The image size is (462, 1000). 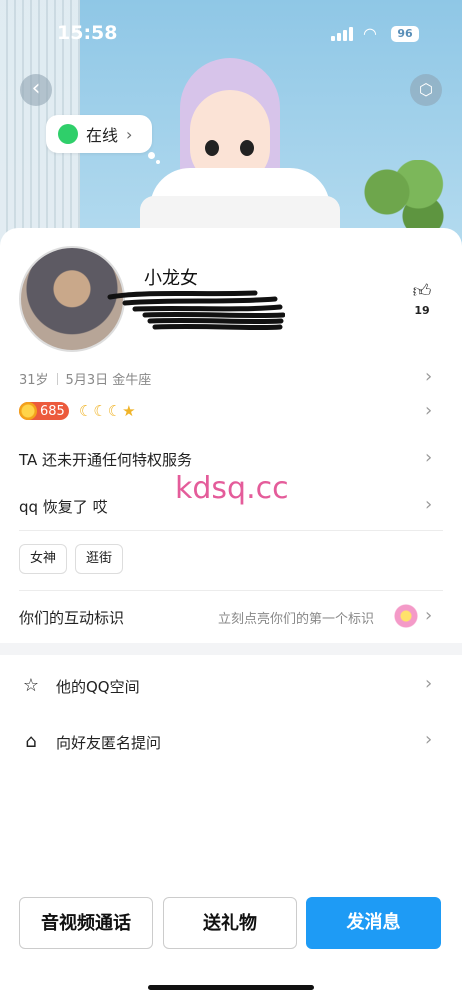 I want to click on video-call-button: 音视频通话, so click(x=86, y=923).